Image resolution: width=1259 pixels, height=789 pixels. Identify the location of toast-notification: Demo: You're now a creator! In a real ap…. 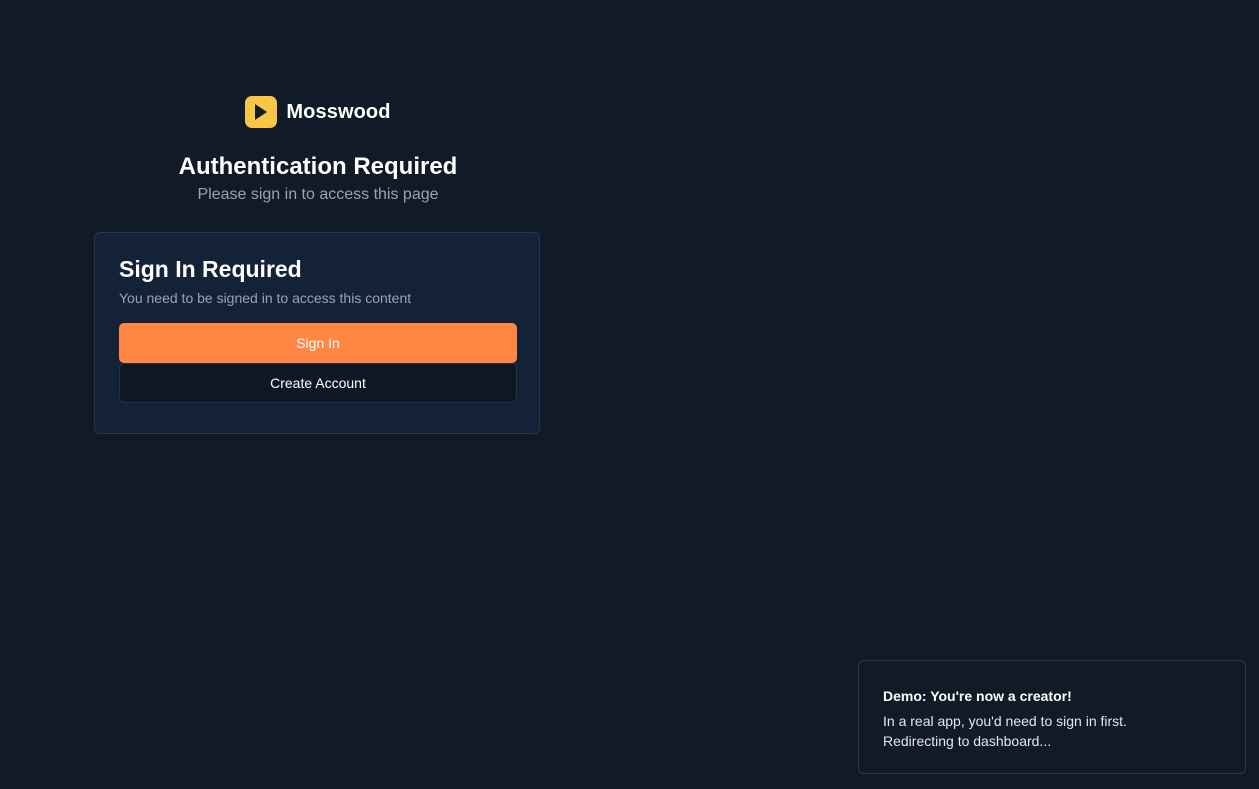
(1052, 717).